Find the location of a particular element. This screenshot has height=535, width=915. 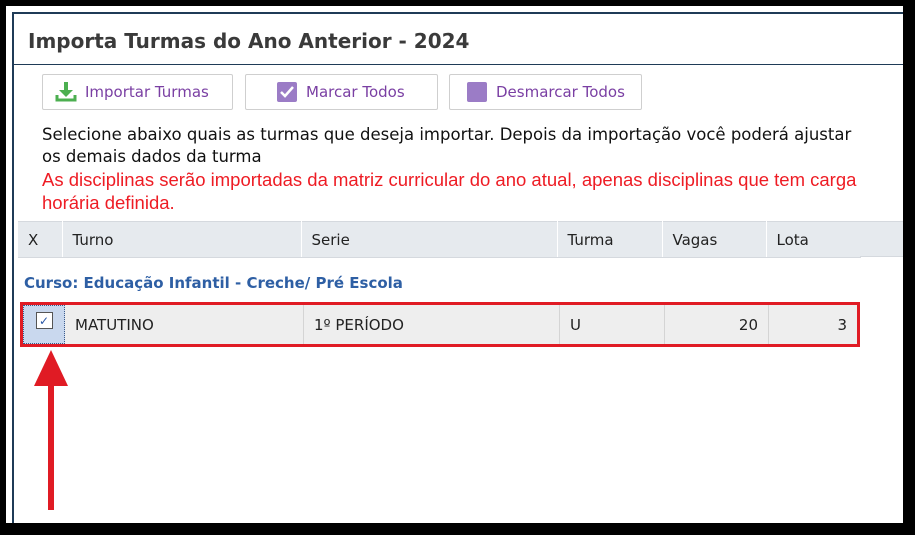

cell-turma: U is located at coordinates (612, 324).